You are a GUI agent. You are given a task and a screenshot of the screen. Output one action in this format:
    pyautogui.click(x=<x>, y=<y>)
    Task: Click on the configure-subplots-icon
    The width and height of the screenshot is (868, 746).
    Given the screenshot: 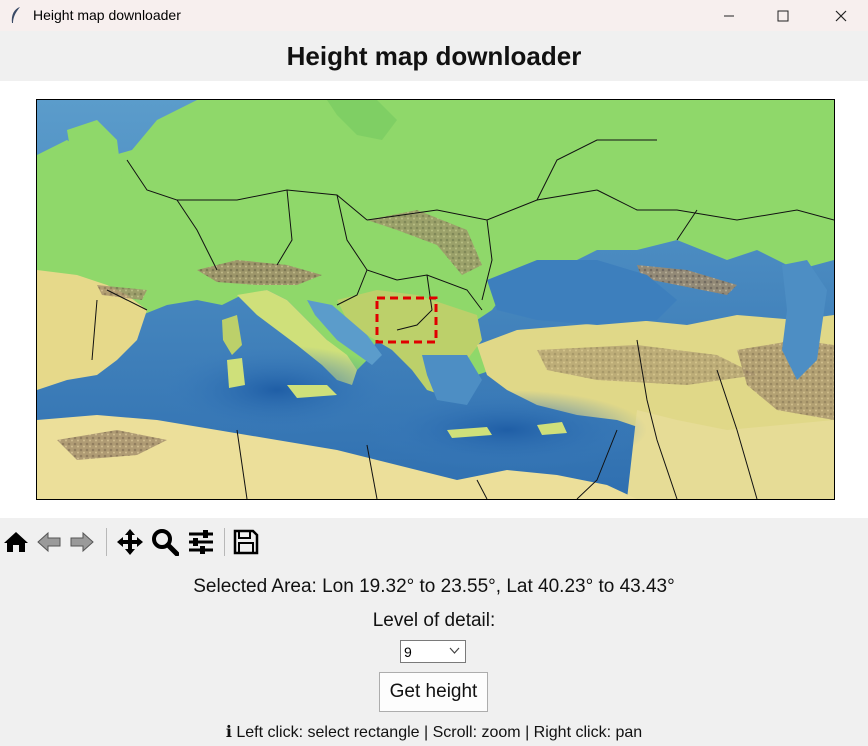 What is the action you would take?
    pyautogui.click(x=201, y=542)
    